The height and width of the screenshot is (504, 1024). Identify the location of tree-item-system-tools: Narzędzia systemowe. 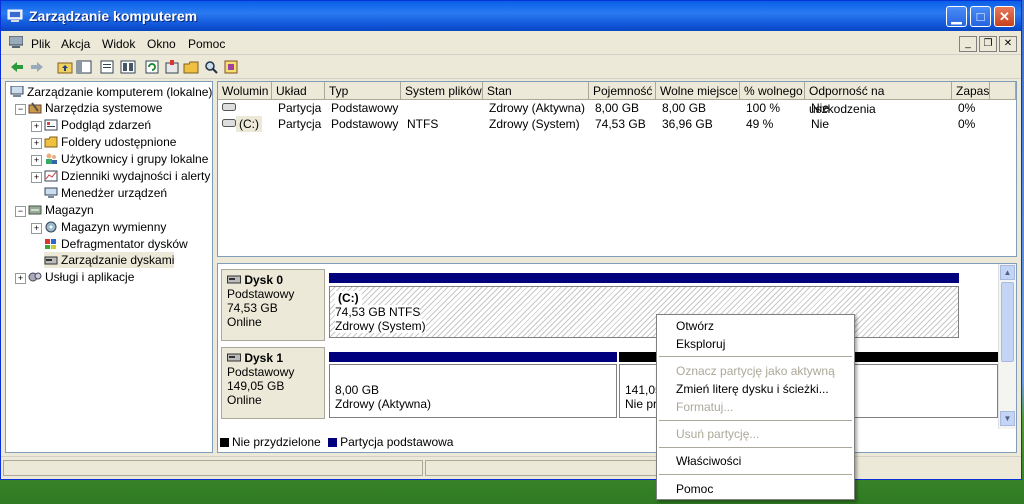
(95, 108).